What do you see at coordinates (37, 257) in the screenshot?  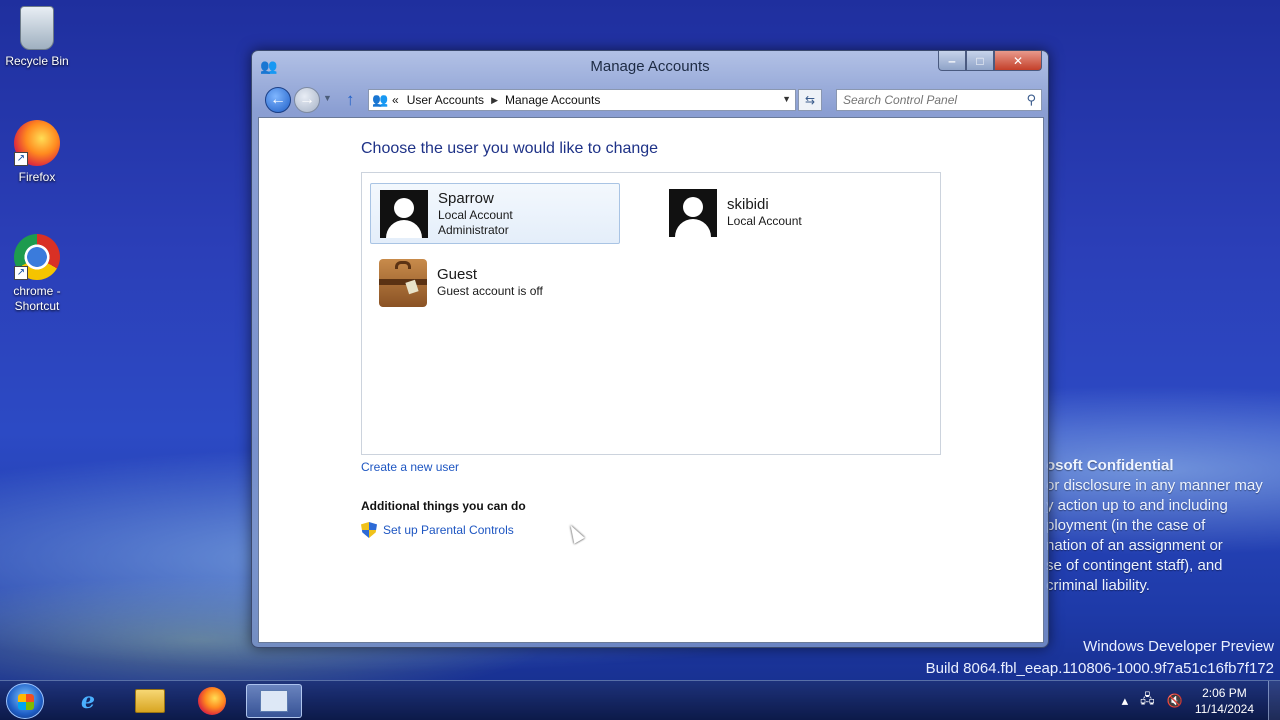 I see `chrome-icon: ↗` at bounding box center [37, 257].